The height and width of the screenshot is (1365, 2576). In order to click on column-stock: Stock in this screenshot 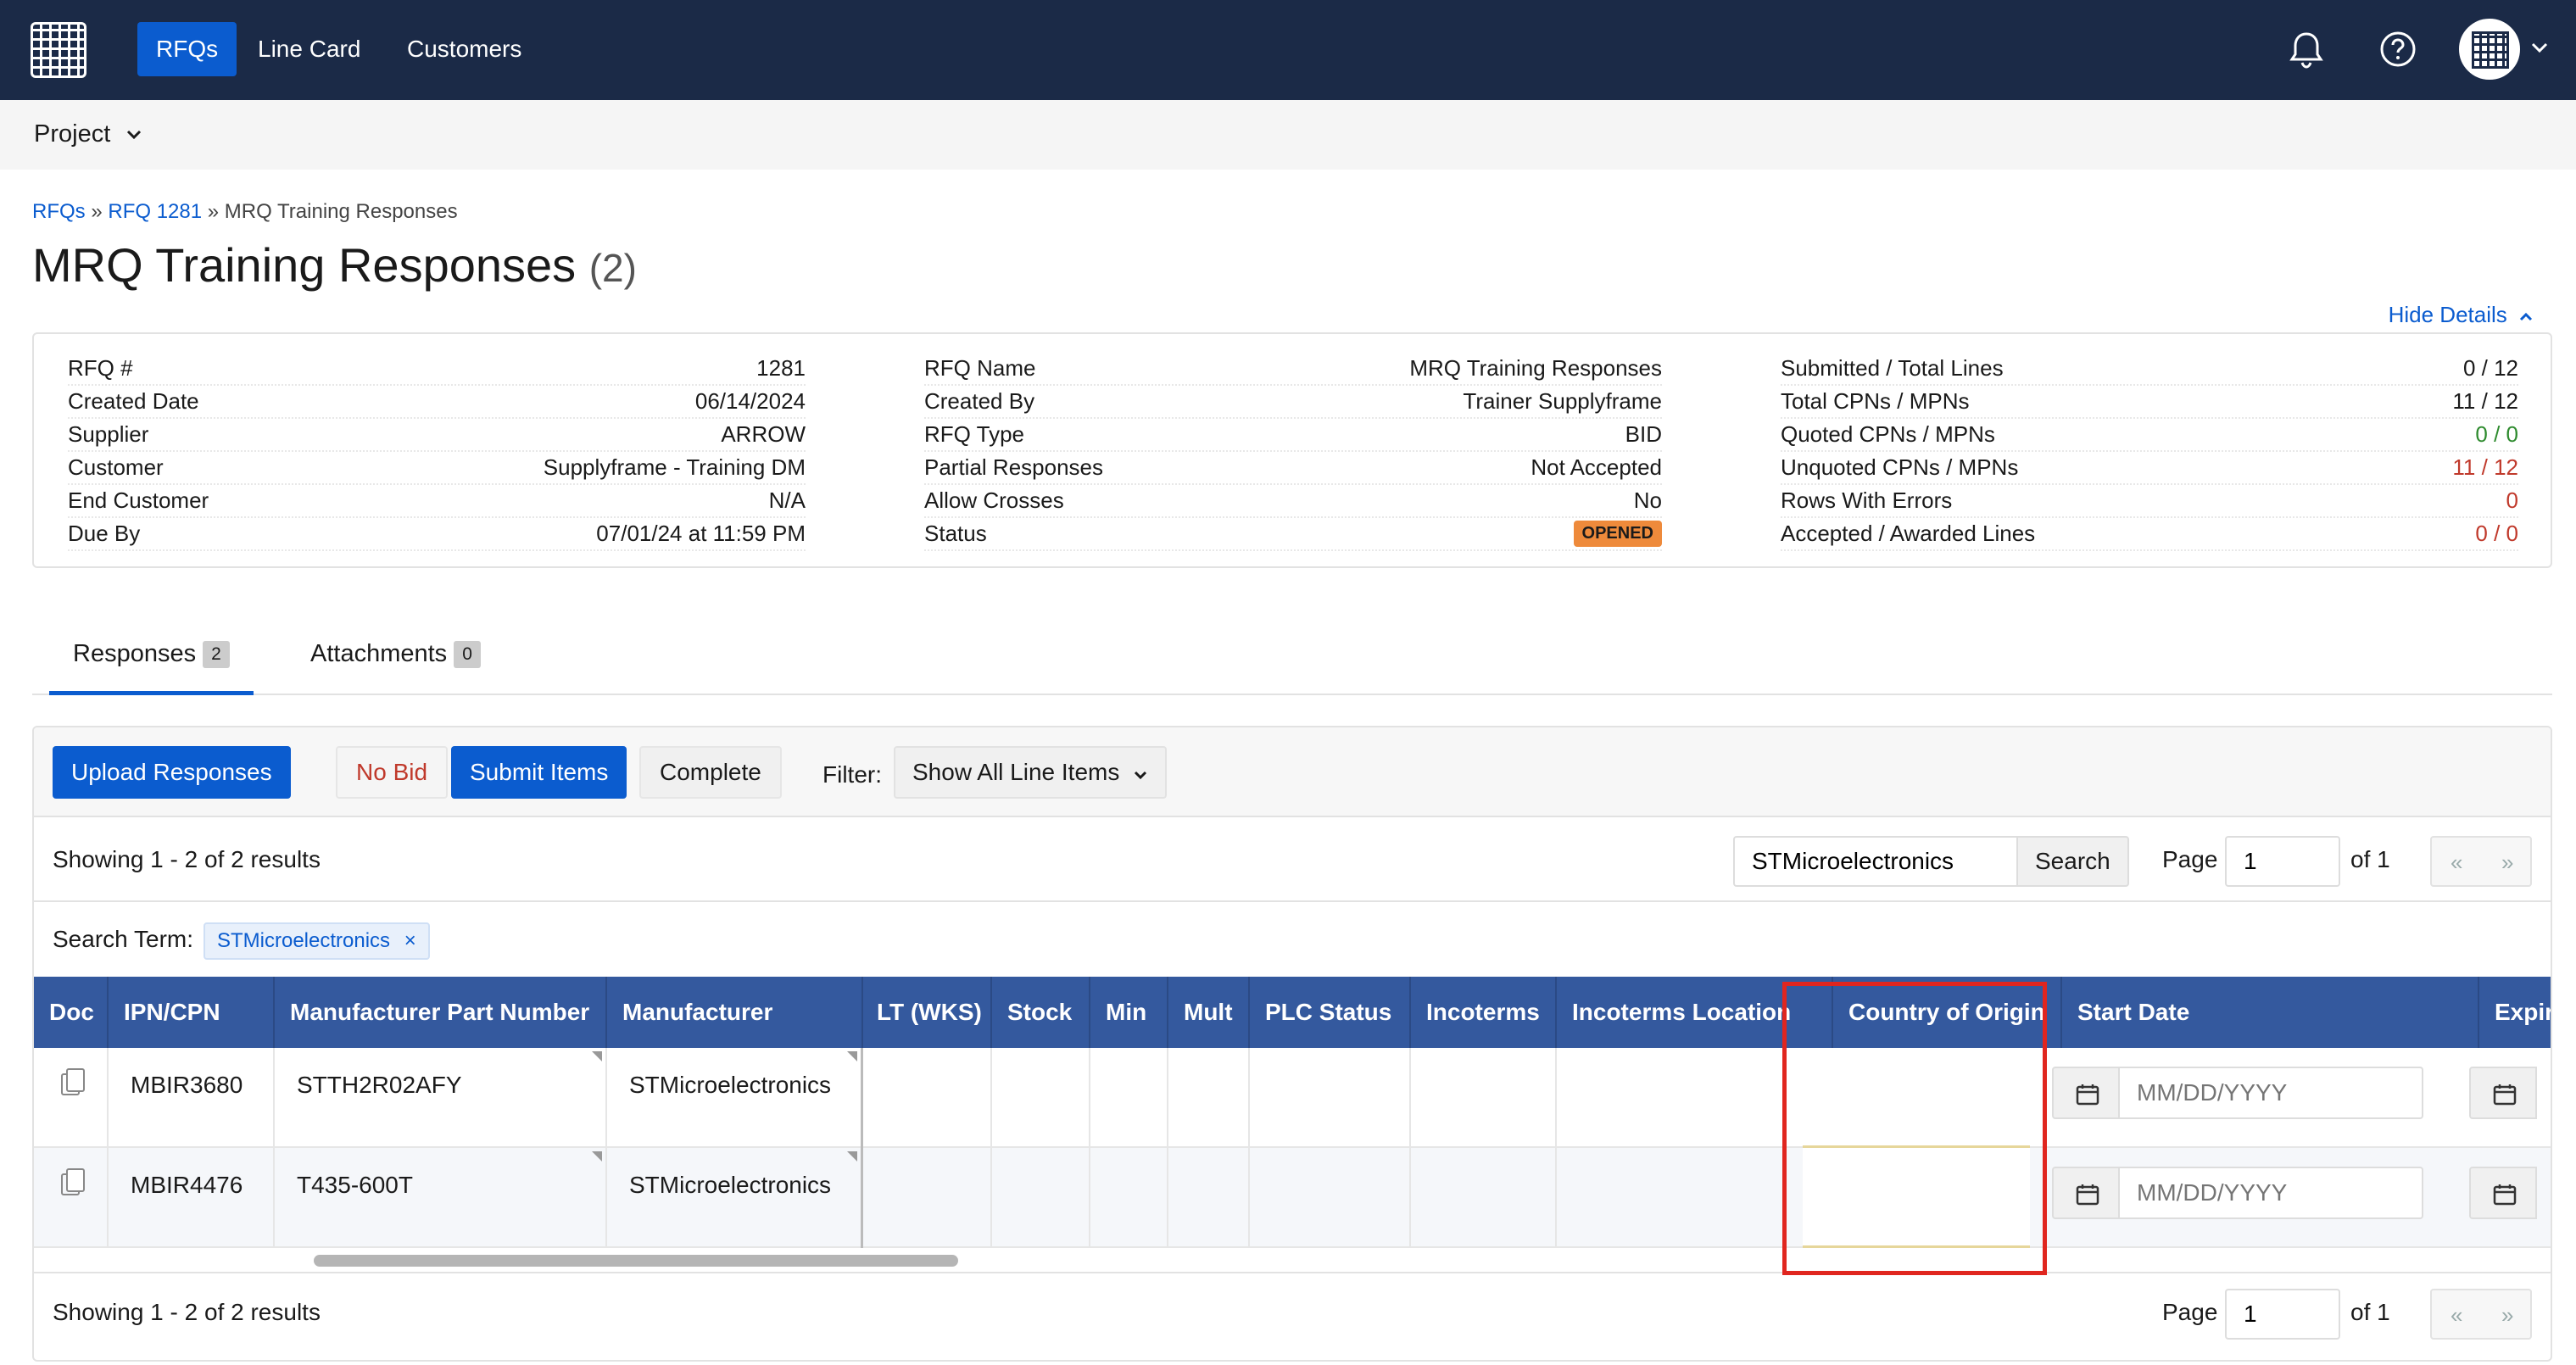, I will do `click(1041, 1012)`.